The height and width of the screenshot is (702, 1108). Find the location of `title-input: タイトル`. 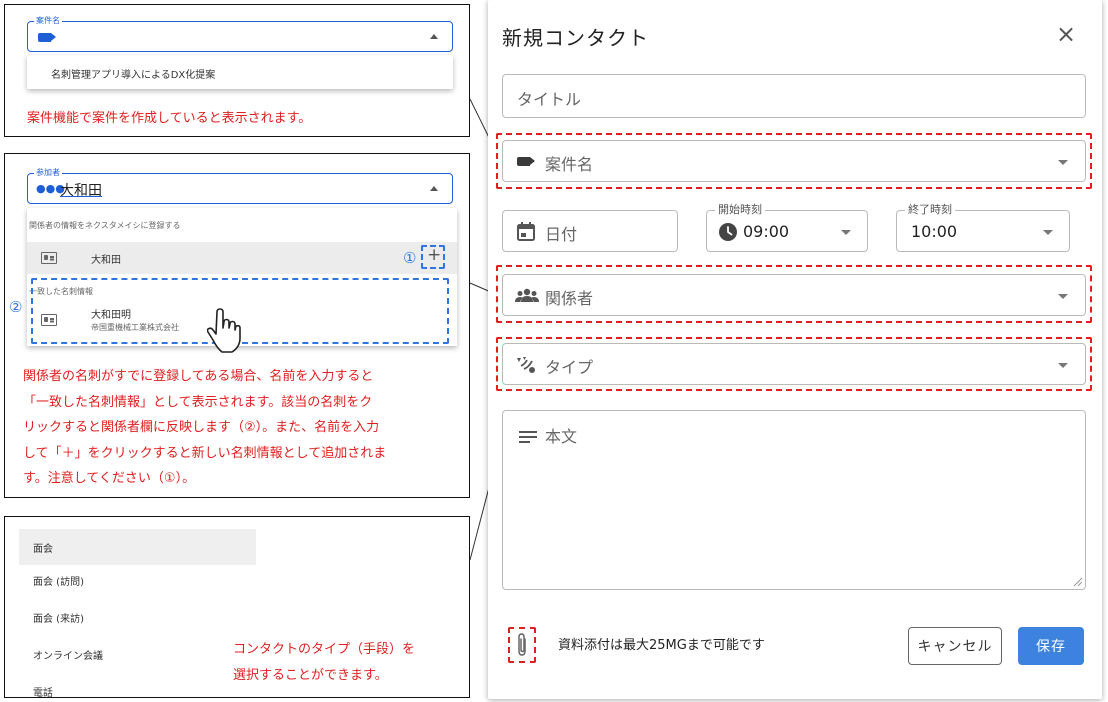

title-input: タイトル is located at coordinates (794, 96).